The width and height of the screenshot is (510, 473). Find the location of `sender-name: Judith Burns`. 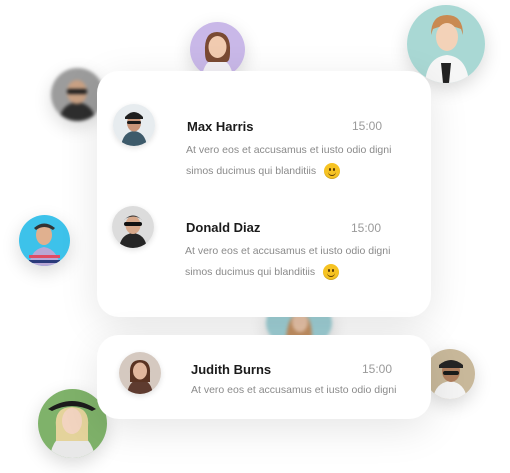

sender-name: Judith Burns is located at coordinates (231, 369).